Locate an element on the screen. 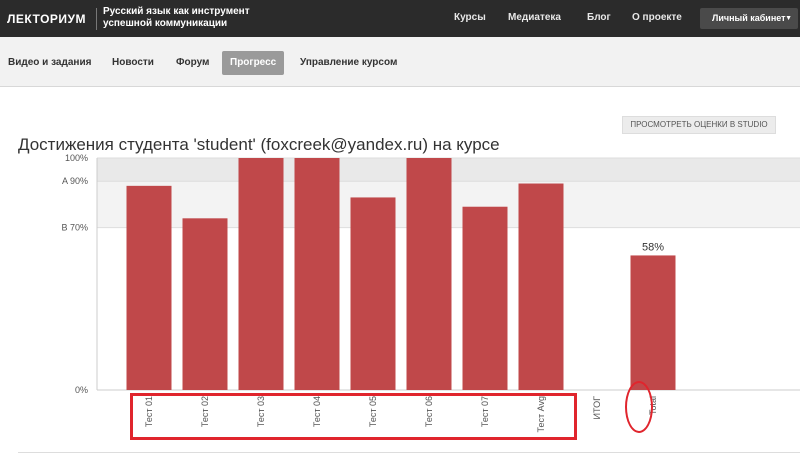 The height and width of the screenshot is (455, 800). data-label: 58% is located at coordinates (653, 247).